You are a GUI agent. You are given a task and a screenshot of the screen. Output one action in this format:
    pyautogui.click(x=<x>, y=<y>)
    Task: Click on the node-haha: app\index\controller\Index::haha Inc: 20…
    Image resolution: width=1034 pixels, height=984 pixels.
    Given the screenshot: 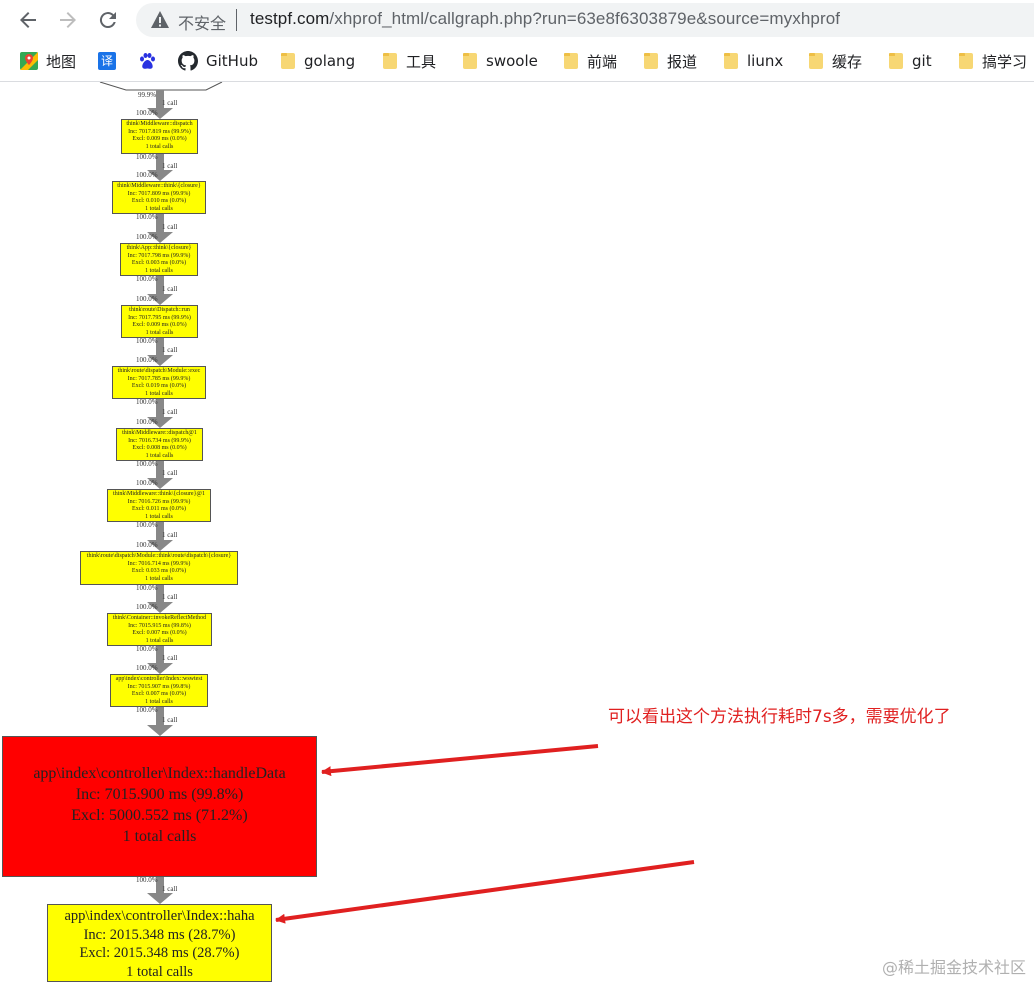 What is the action you would take?
    pyautogui.click(x=159, y=943)
    